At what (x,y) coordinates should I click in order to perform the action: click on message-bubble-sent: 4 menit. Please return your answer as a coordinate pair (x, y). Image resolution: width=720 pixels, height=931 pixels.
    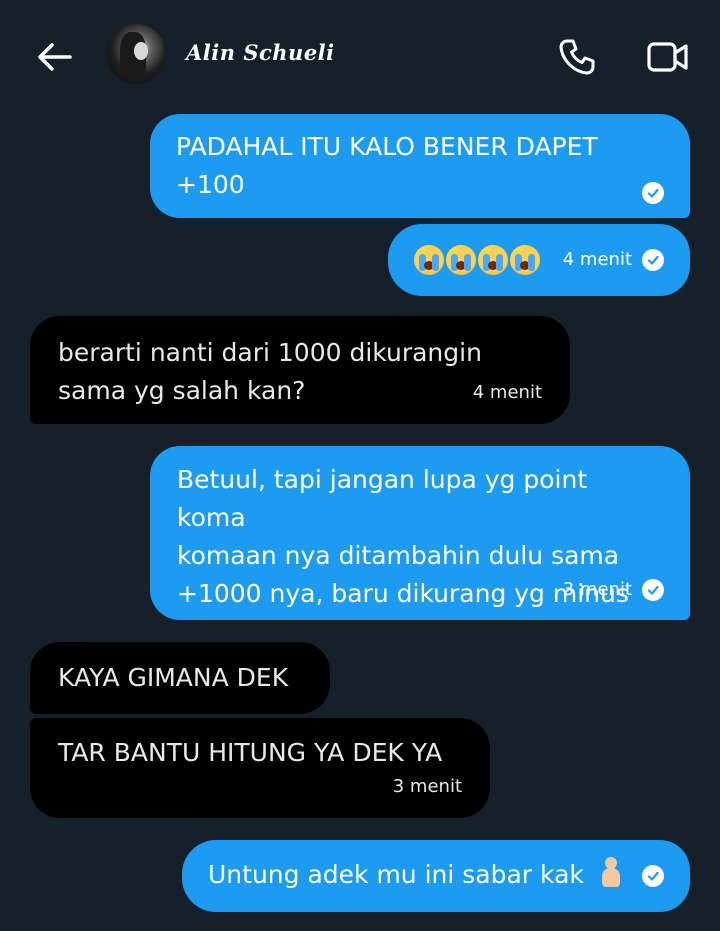
    Looking at the image, I should click on (539, 260).